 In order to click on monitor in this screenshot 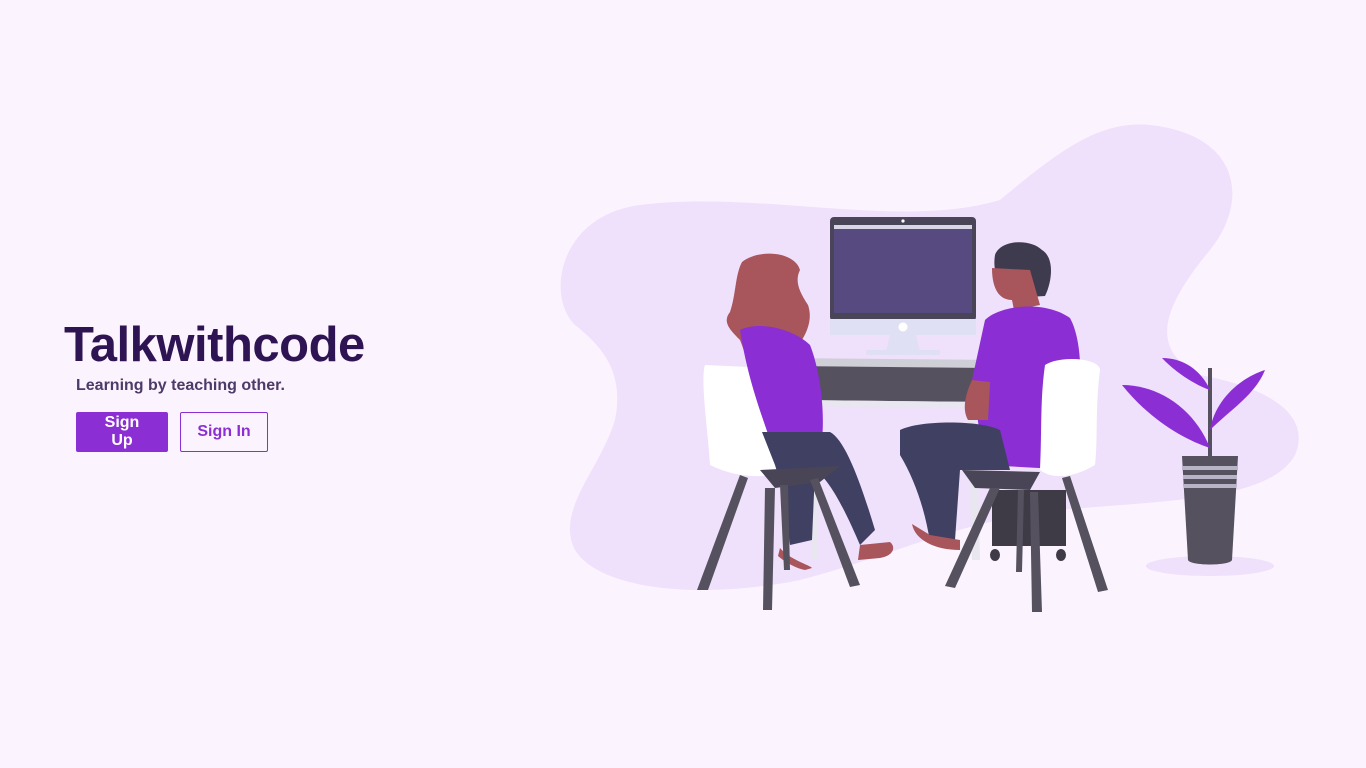, I will do `click(903, 286)`.